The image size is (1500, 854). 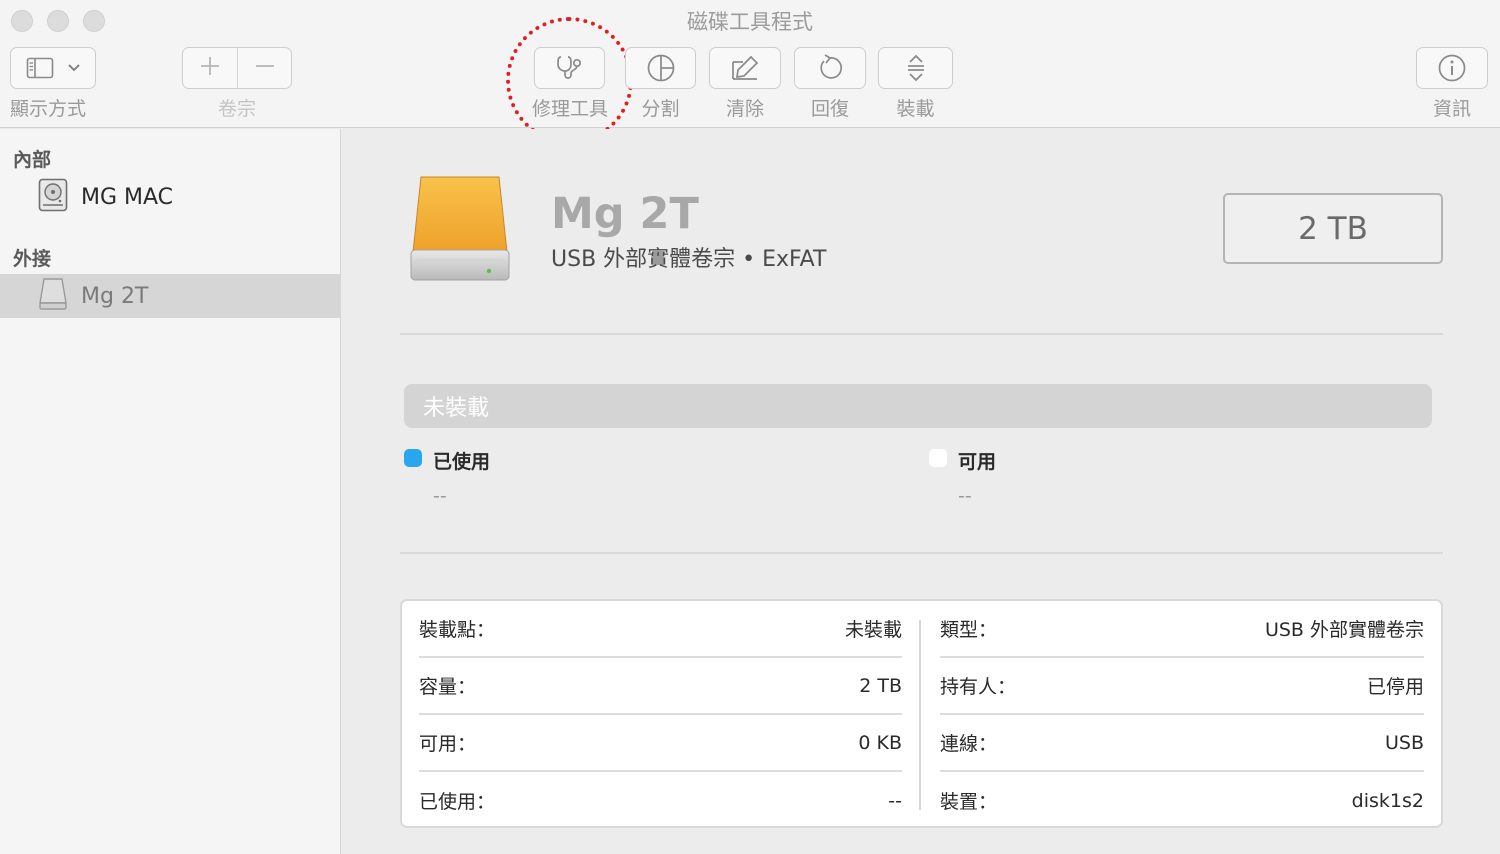 I want to click on mount-label: 裝載, so click(x=915, y=109).